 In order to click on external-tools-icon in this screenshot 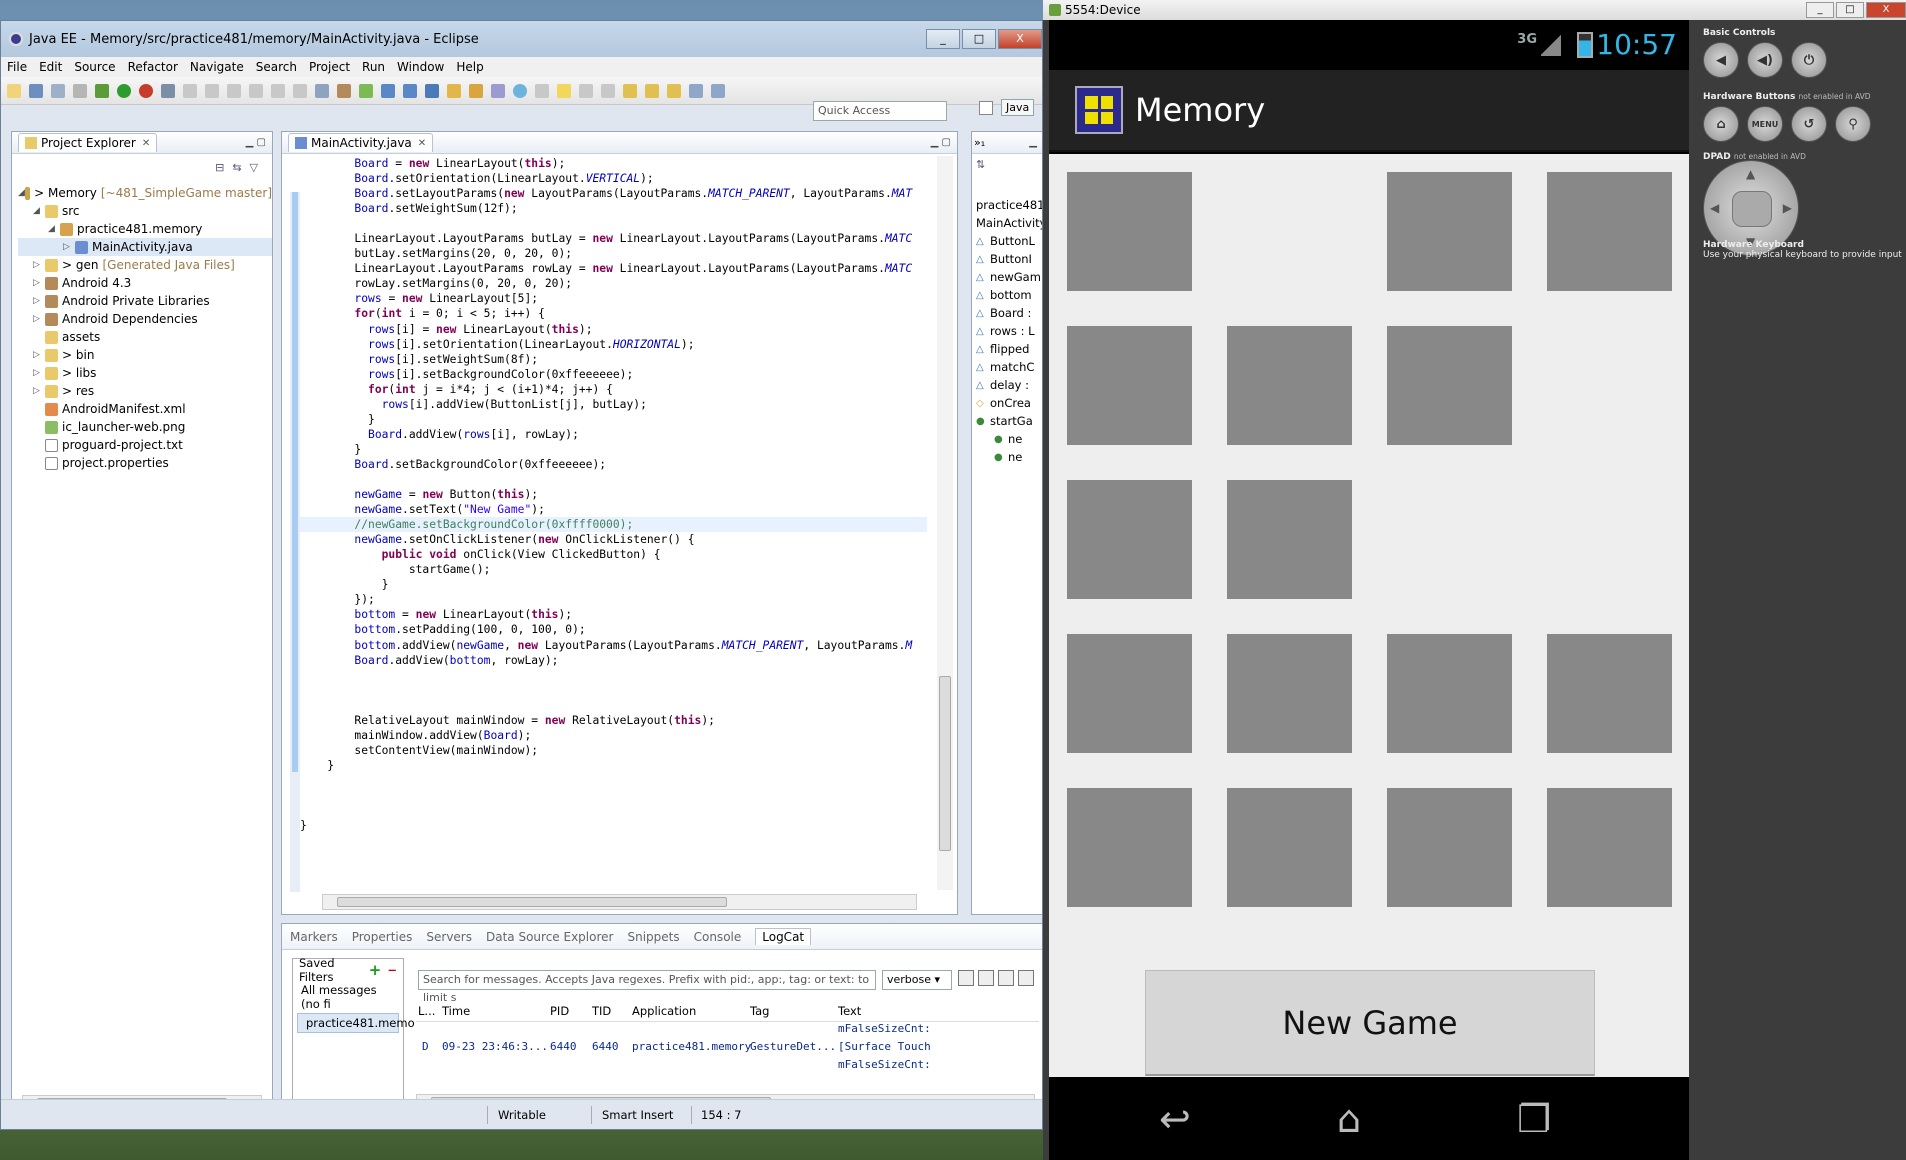, I will do `click(146, 90)`.